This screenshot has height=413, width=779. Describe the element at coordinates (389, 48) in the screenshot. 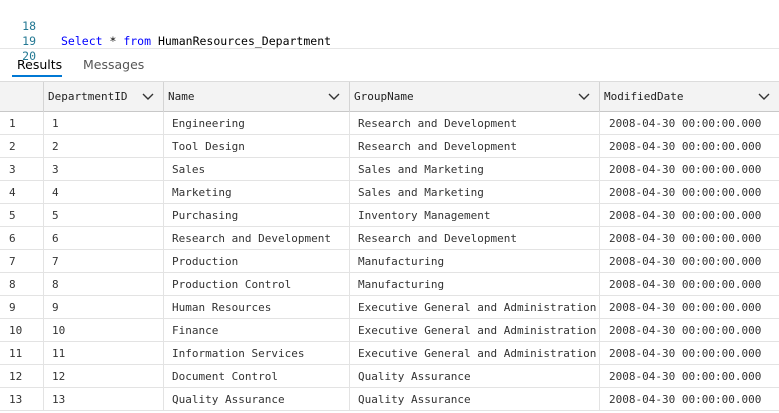

I see `code-line-20: 20` at that location.